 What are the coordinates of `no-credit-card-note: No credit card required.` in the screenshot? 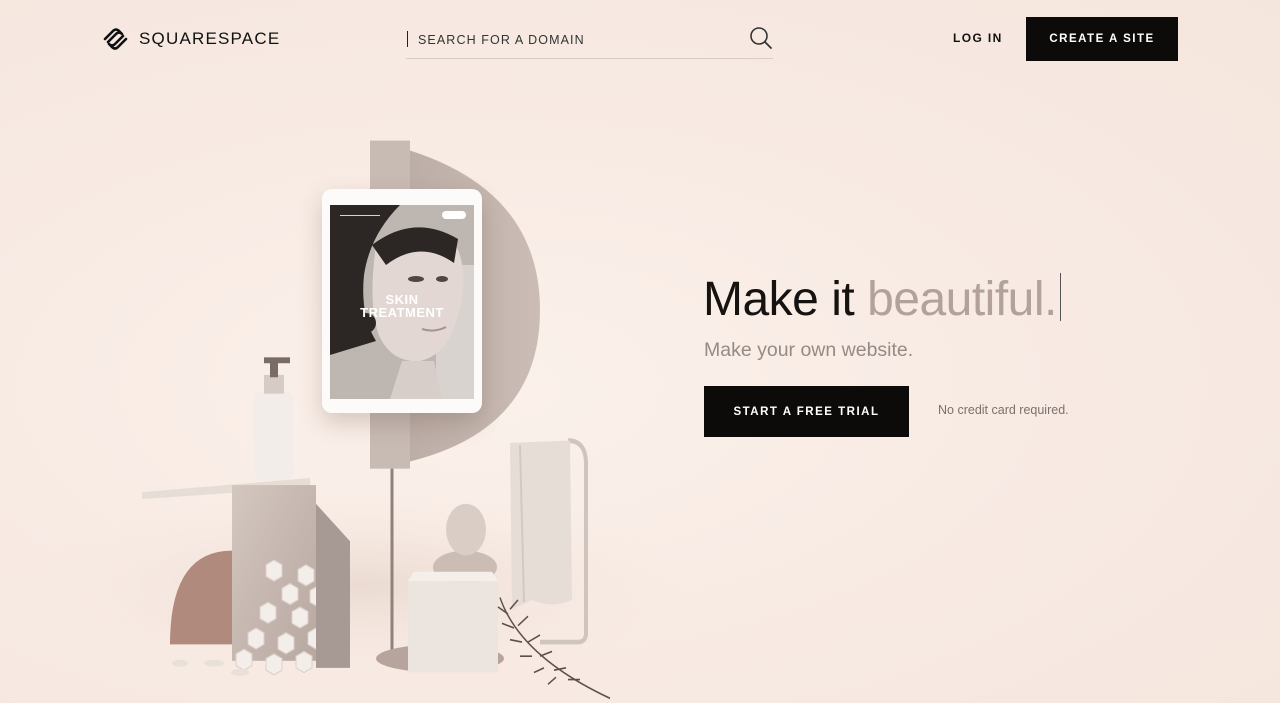 It's located at (1003, 410).